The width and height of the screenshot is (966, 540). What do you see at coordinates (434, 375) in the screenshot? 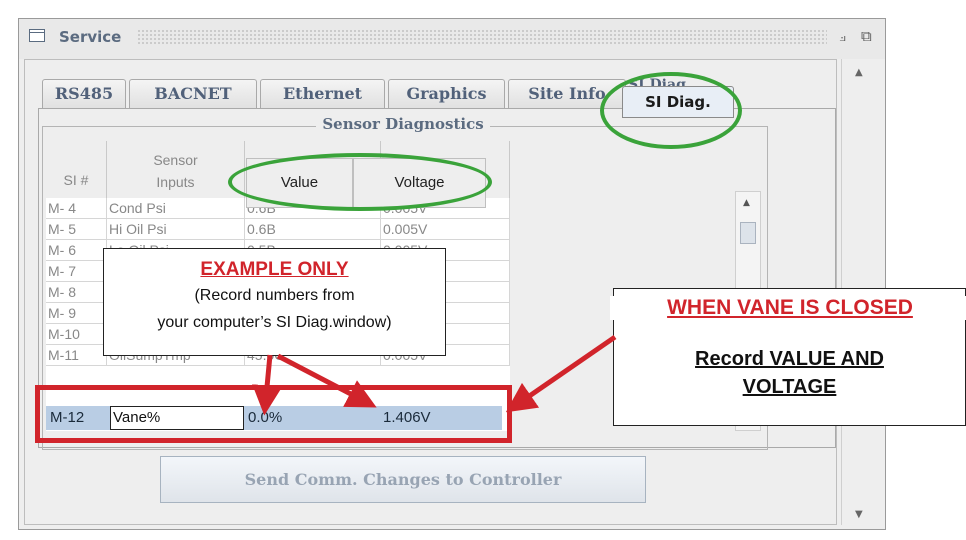
I see `annotation-arrows` at bounding box center [434, 375].